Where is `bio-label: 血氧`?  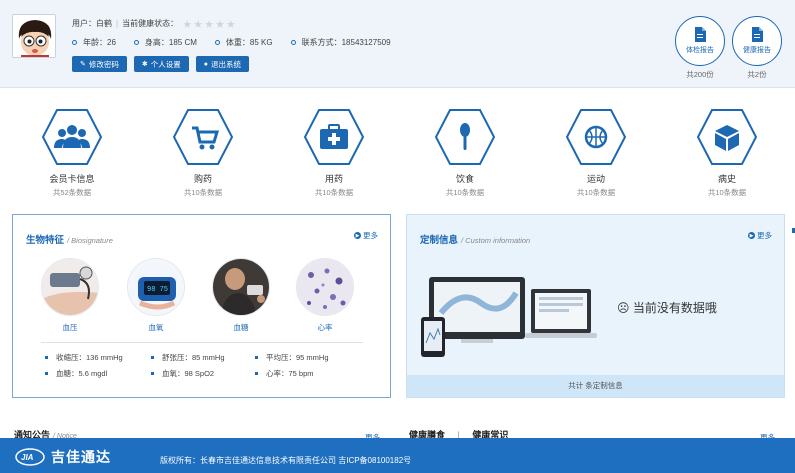 bio-label: 血氧 is located at coordinates (156, 327).